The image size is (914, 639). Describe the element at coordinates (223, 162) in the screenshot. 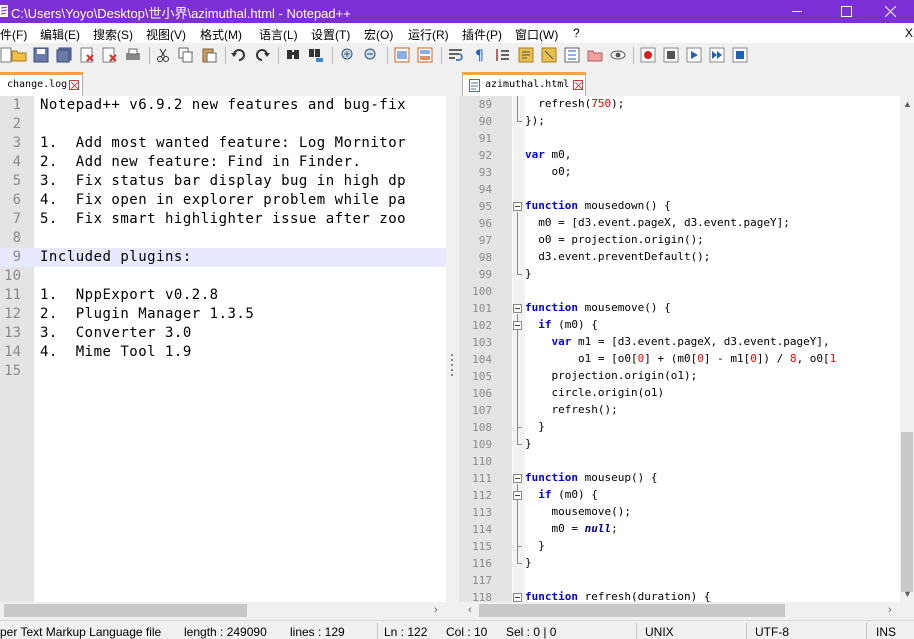

I see `editor-line: 4 2. Add new feature: Find in Finder.` at that location.